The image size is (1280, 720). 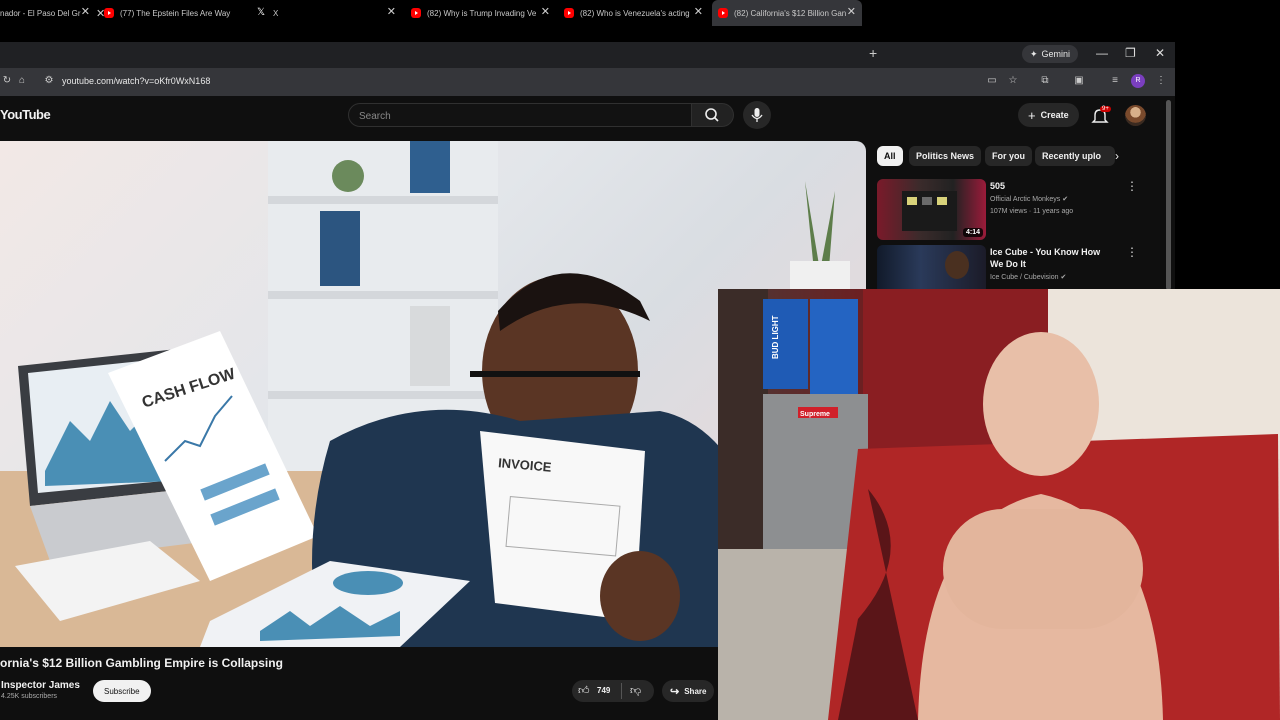 What do you see at coordinates (992, 81) in the screenshot?
I see `install-icon: ▭` at bounding box center [992, 81].